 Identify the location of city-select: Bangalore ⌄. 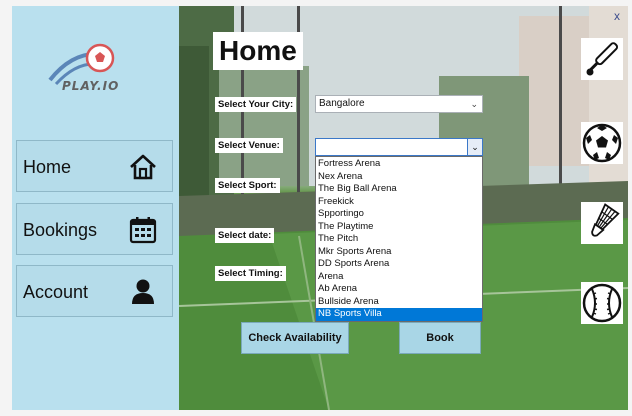
(399, 104).